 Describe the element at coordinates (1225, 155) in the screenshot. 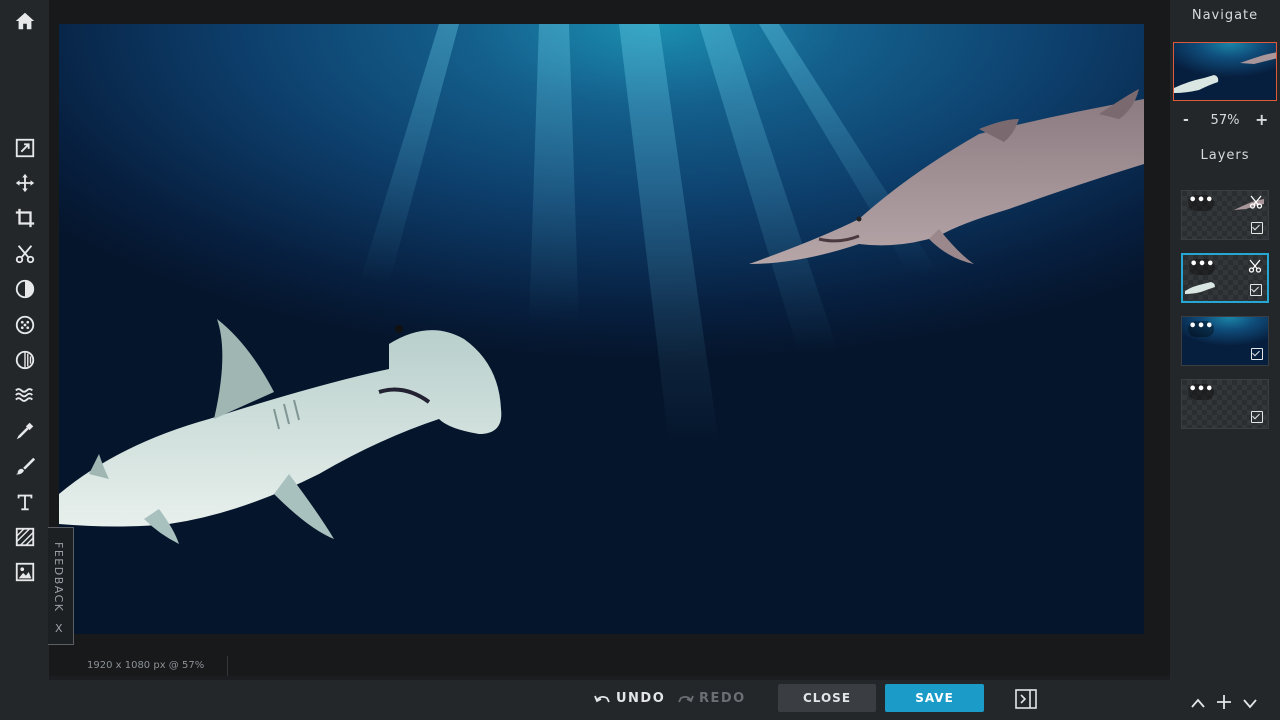

I see `layers-title: Layers` at that location.